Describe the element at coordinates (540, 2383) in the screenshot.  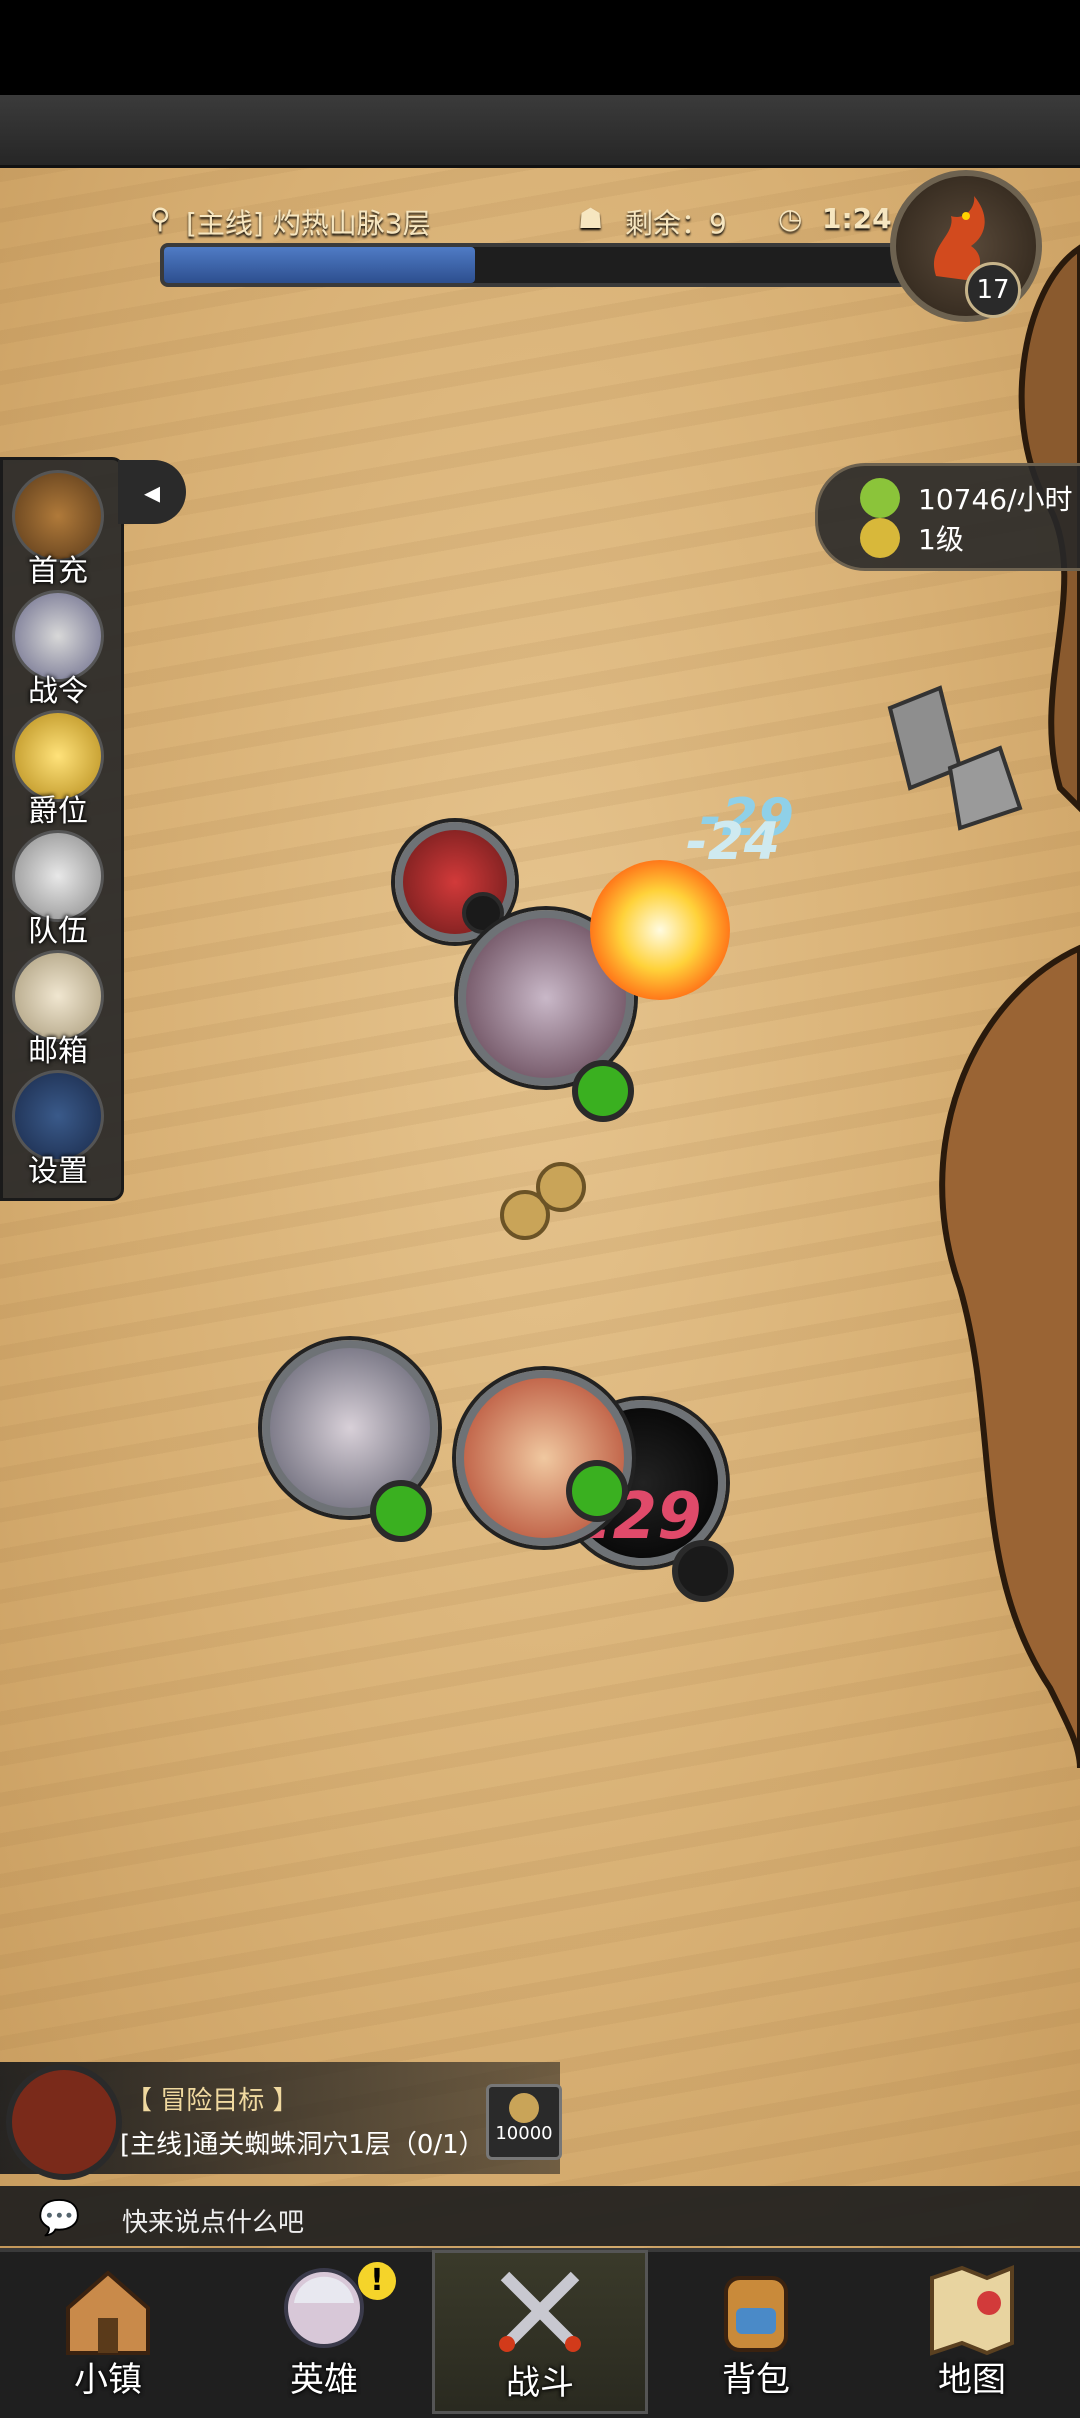
I see `nav-label: 战斗` at that location.